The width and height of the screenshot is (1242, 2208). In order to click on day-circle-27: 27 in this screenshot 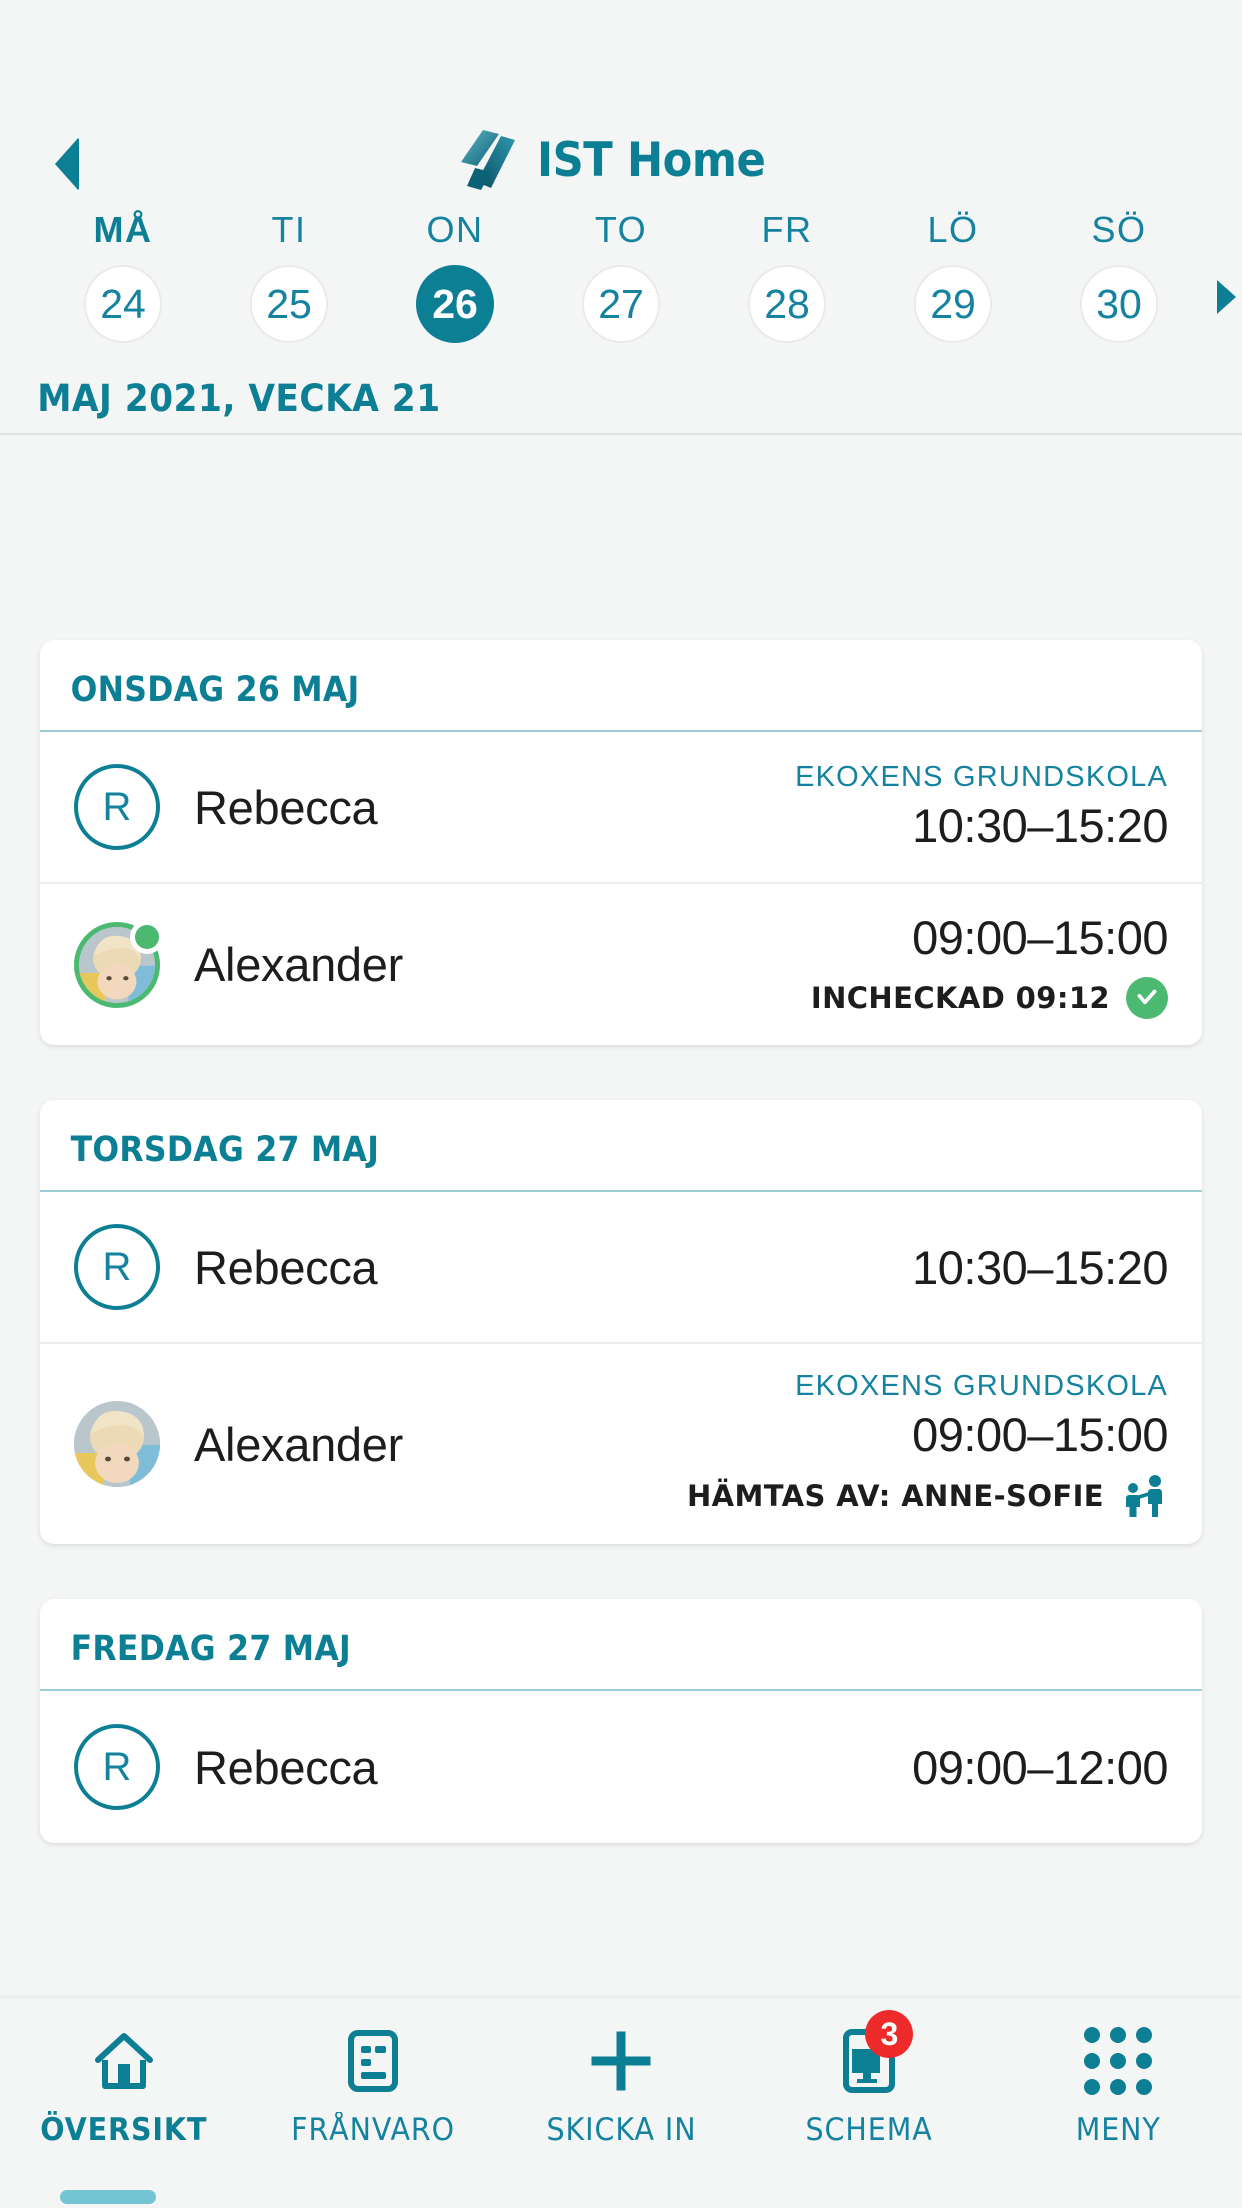, I will do `click(621, 304)`.